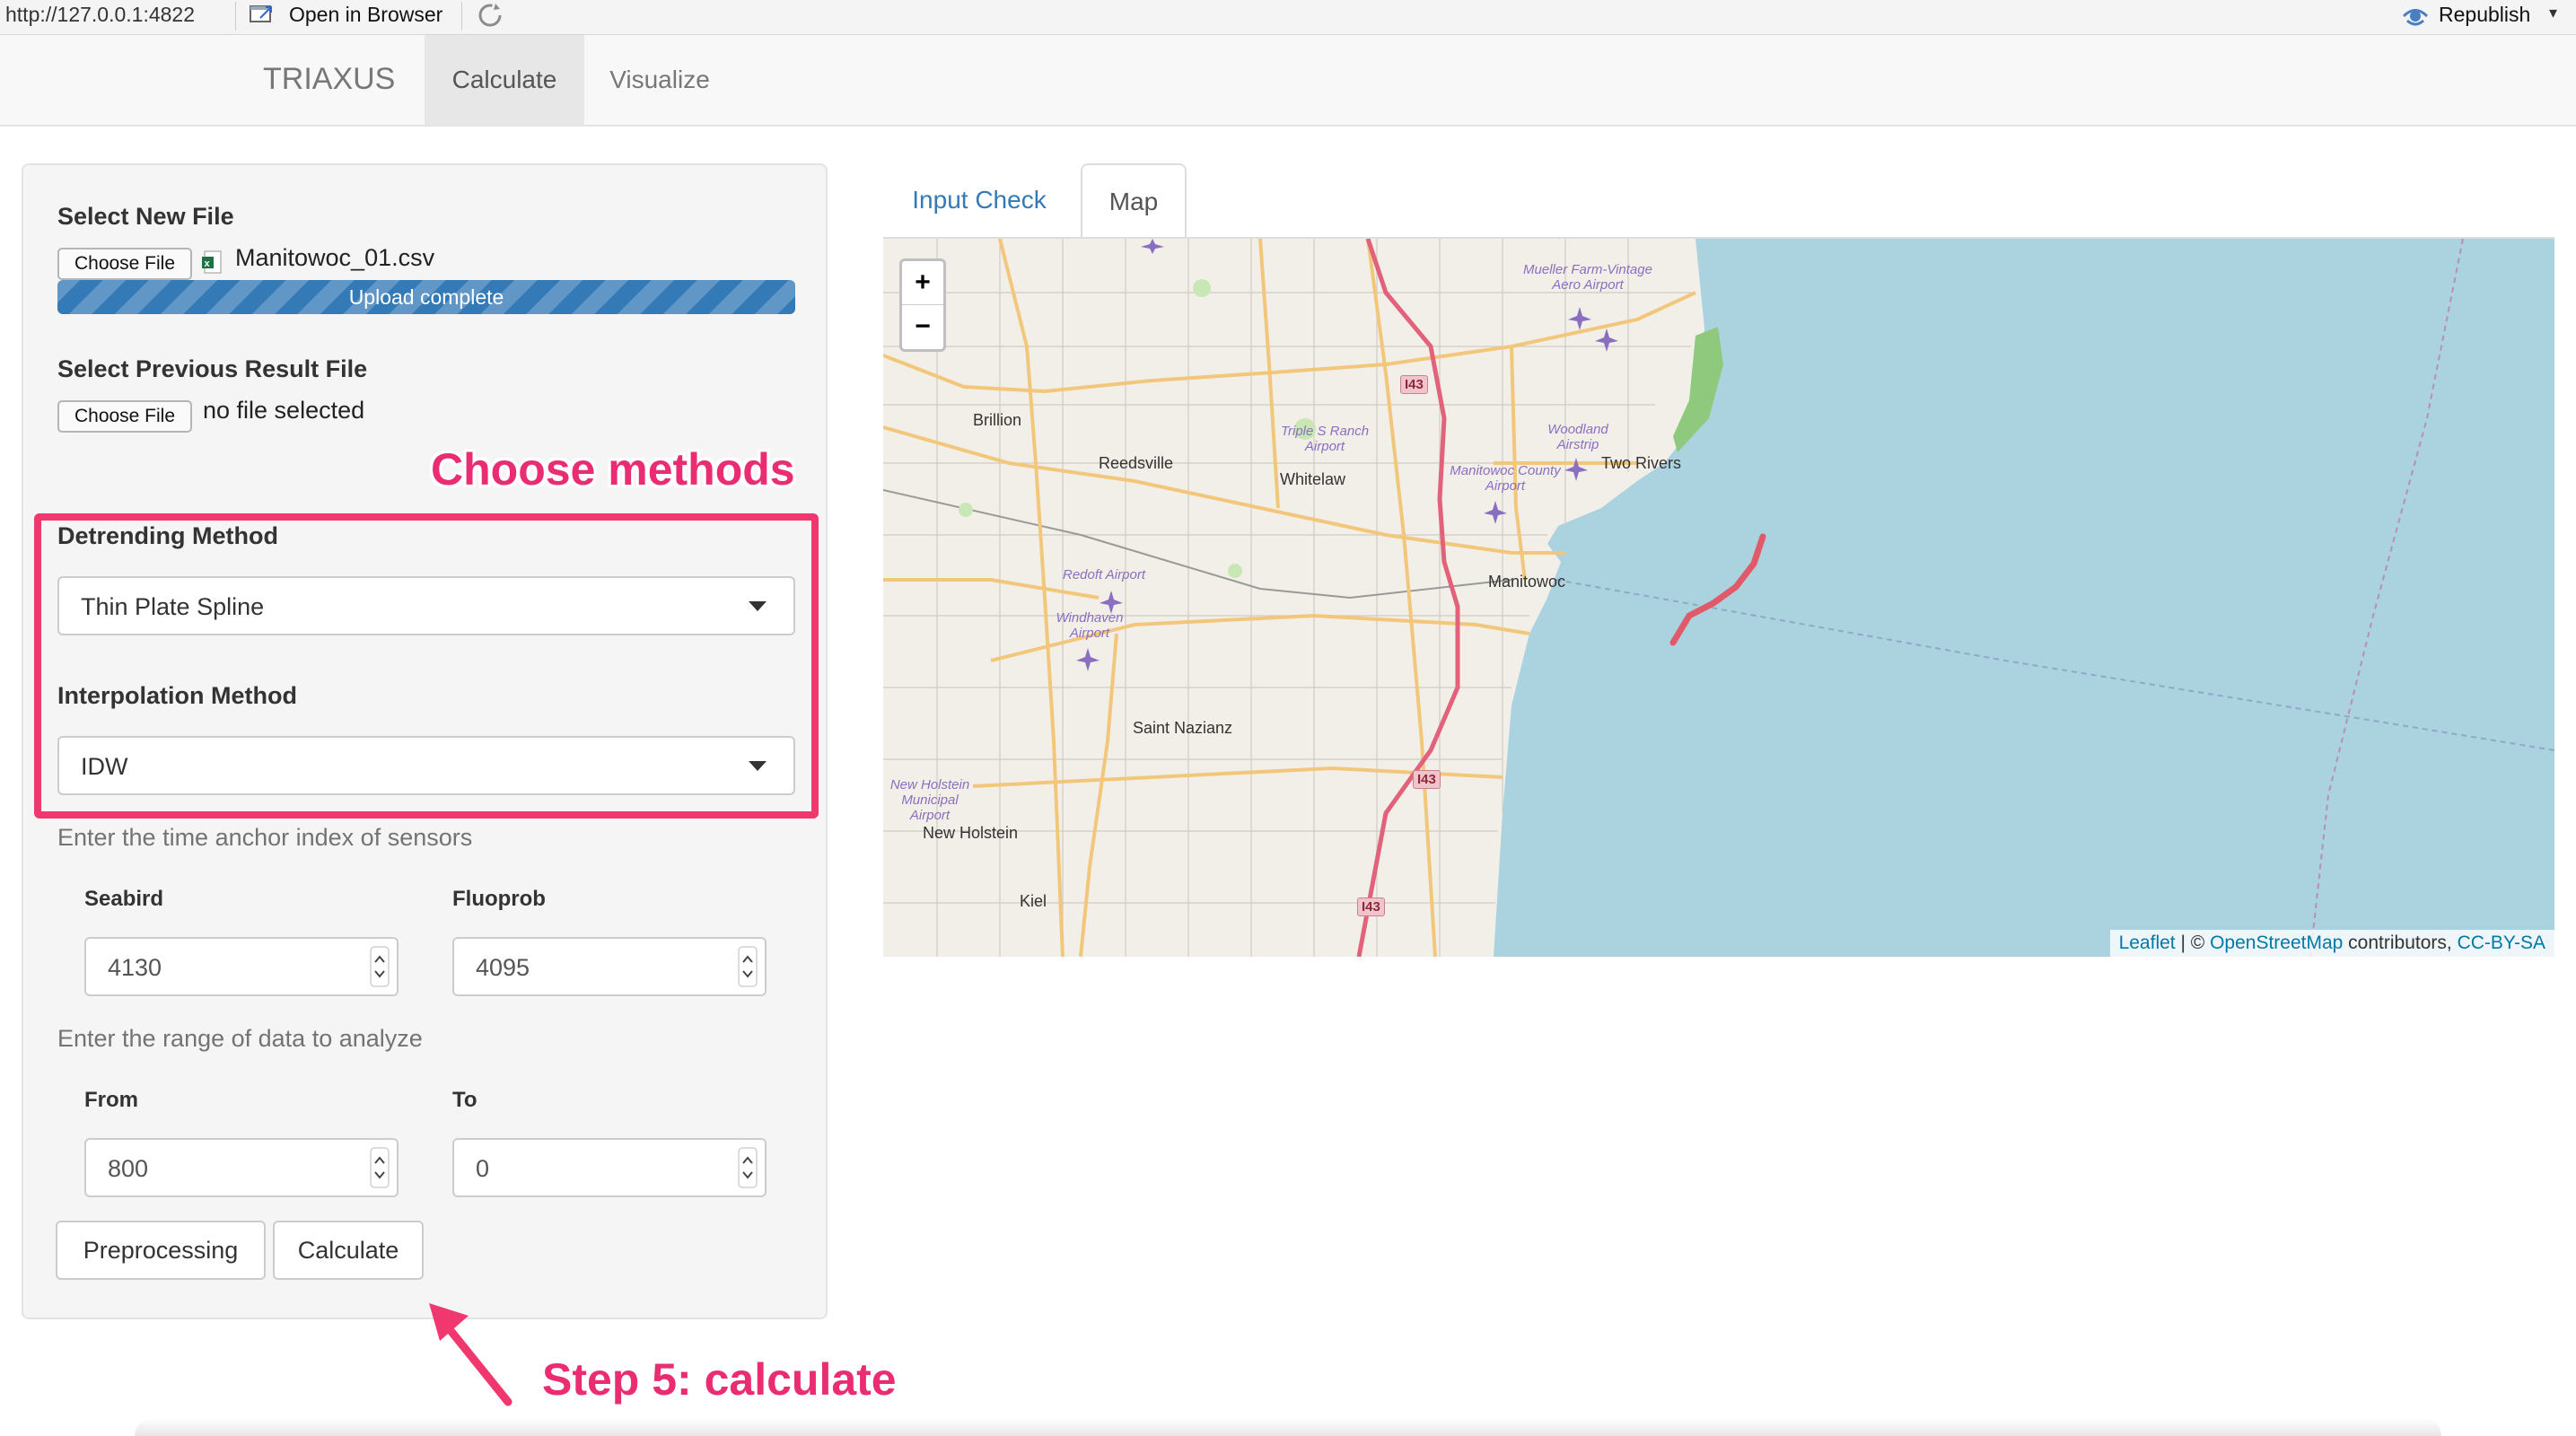  I want to click on upload-status-text: Upload complete, so click(426, 297).